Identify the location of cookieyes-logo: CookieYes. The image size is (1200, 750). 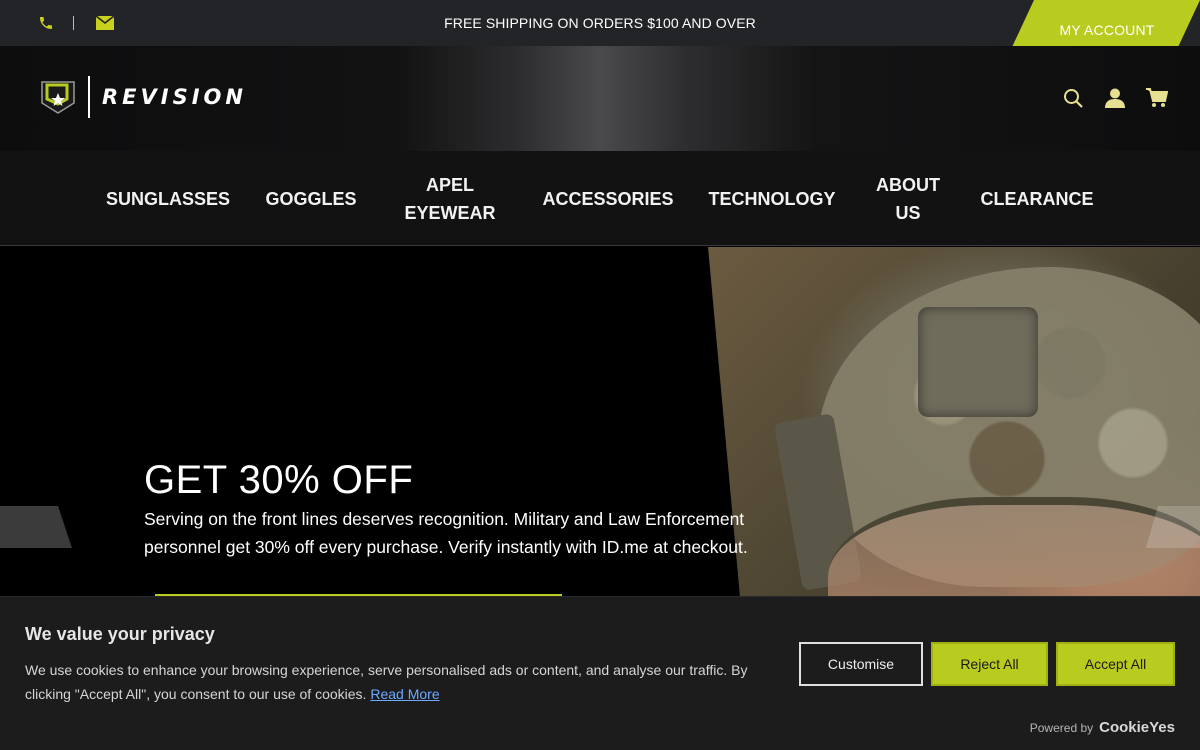
(1137, 727).